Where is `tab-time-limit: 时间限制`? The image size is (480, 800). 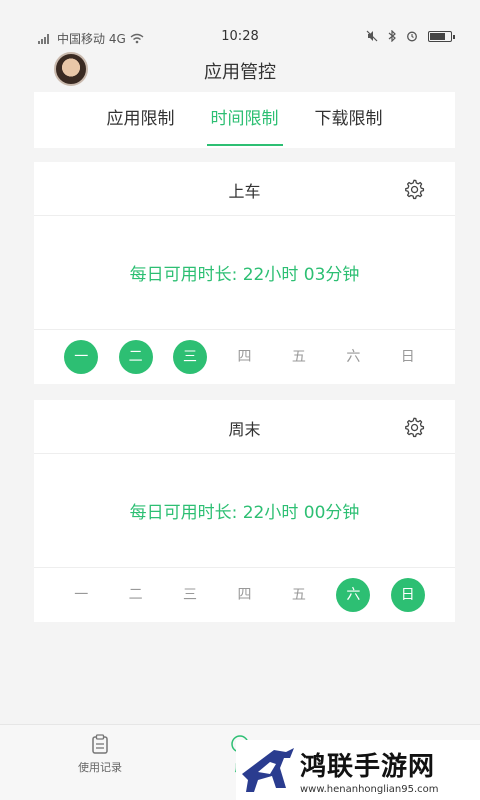 tab-time-limit: 时间限制 is located at coordinates (244, 120).